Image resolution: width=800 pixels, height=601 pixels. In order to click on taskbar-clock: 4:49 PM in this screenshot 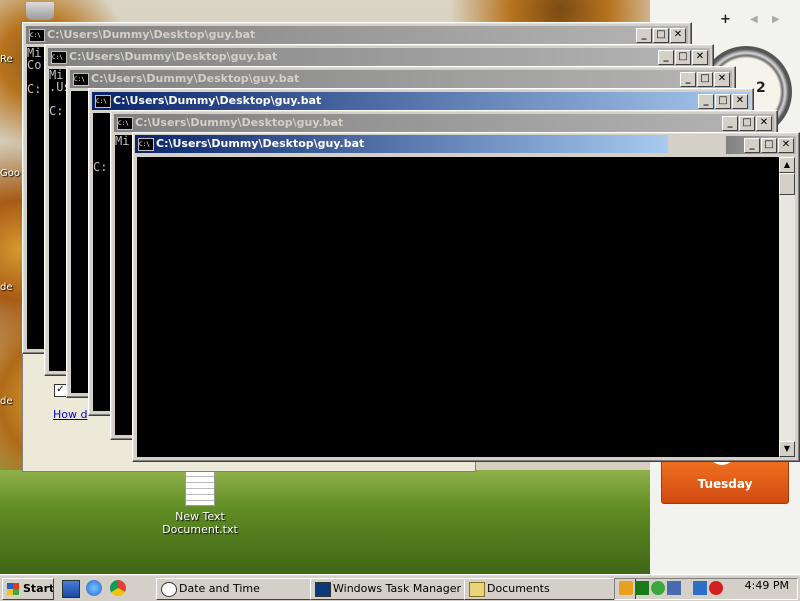, I will do `click(767, 585)`.